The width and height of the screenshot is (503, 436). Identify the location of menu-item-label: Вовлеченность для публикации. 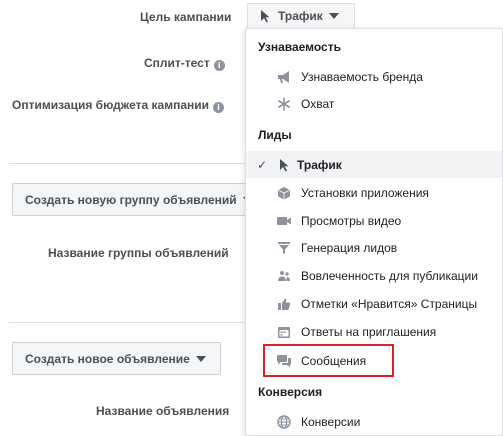
(389, 275).